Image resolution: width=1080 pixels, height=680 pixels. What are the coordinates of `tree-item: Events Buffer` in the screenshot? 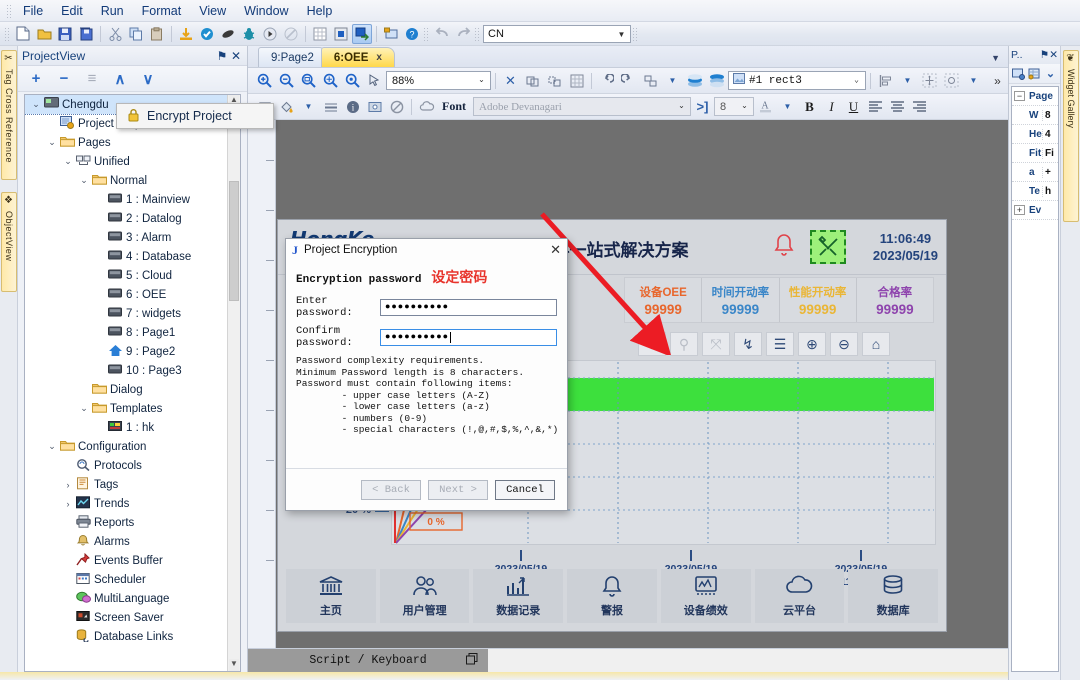 It's located at (126, 560).